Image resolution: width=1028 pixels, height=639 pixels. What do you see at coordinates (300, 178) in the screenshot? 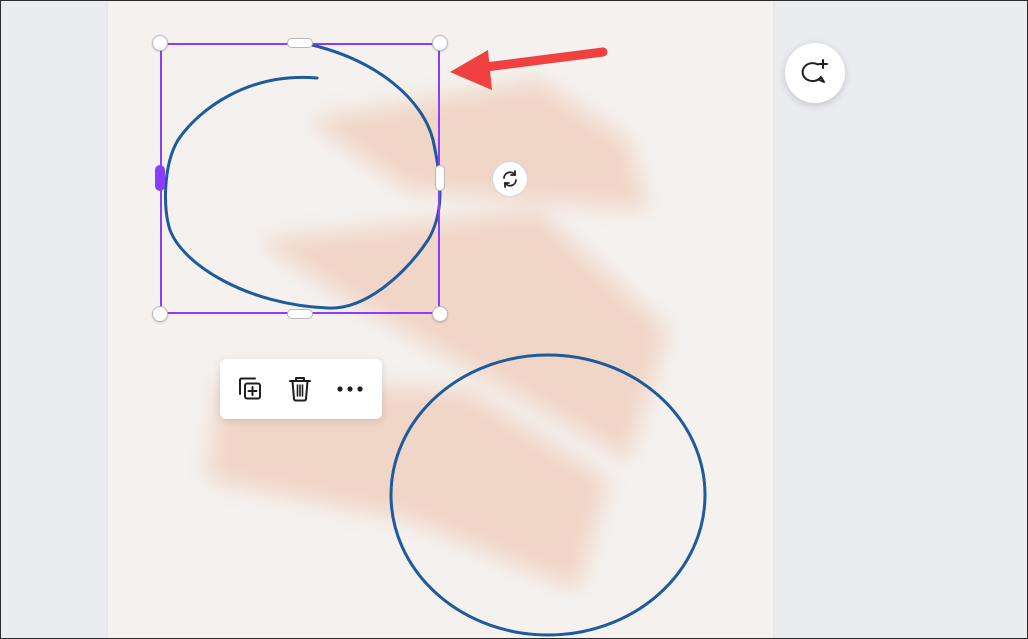
I see `selection-box` at bounding box center [300, 178].